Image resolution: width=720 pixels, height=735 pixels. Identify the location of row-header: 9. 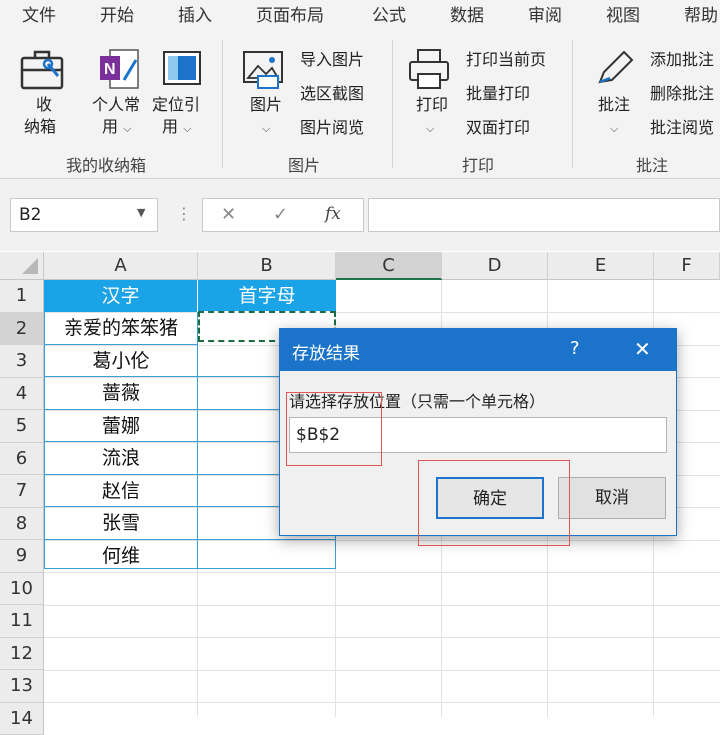
(22, 556).